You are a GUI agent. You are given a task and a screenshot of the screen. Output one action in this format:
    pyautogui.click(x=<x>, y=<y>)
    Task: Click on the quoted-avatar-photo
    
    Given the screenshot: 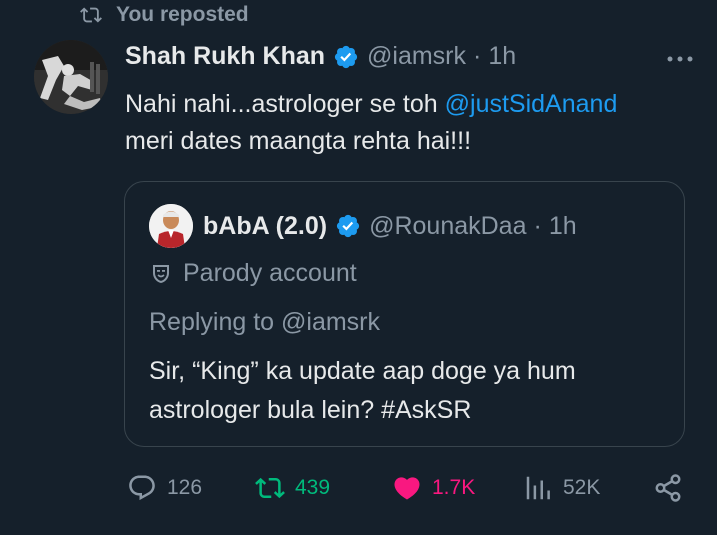 What is the action you would take?
    pyautogui.click(x=171, y=226)
    